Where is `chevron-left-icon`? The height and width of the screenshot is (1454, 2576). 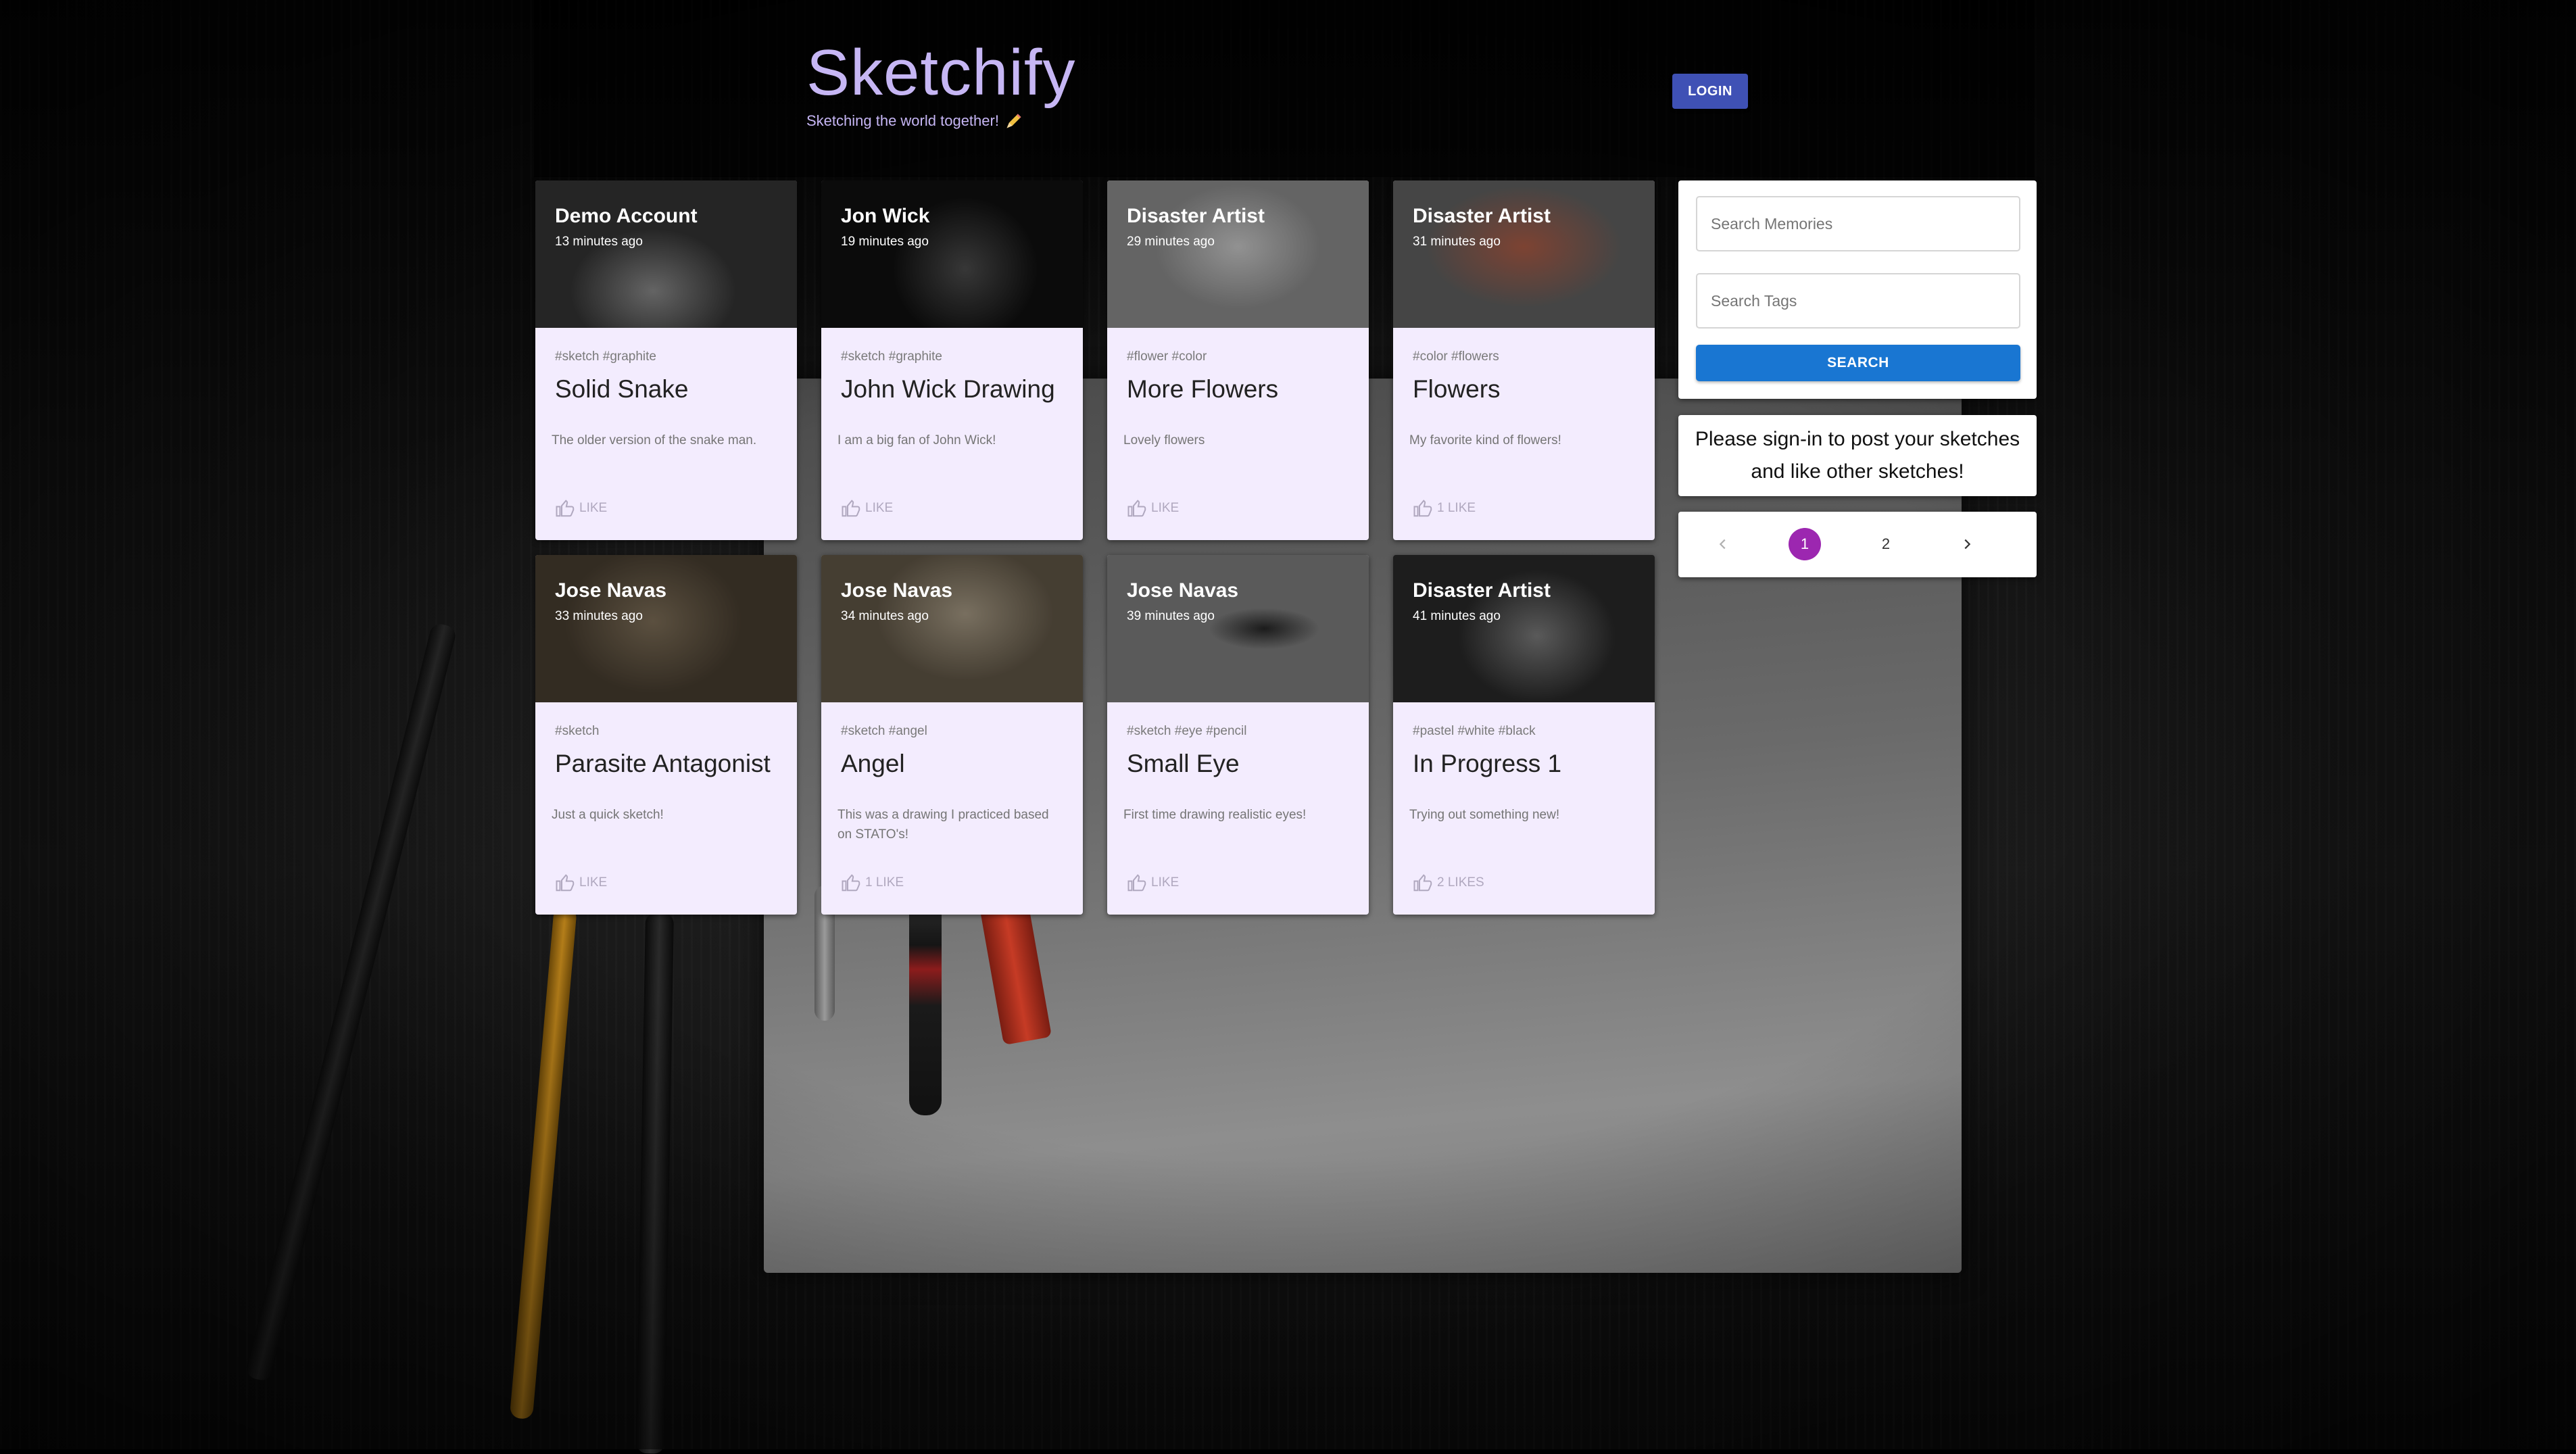
chevron-left-icon is located at coordinates (1722, 544).